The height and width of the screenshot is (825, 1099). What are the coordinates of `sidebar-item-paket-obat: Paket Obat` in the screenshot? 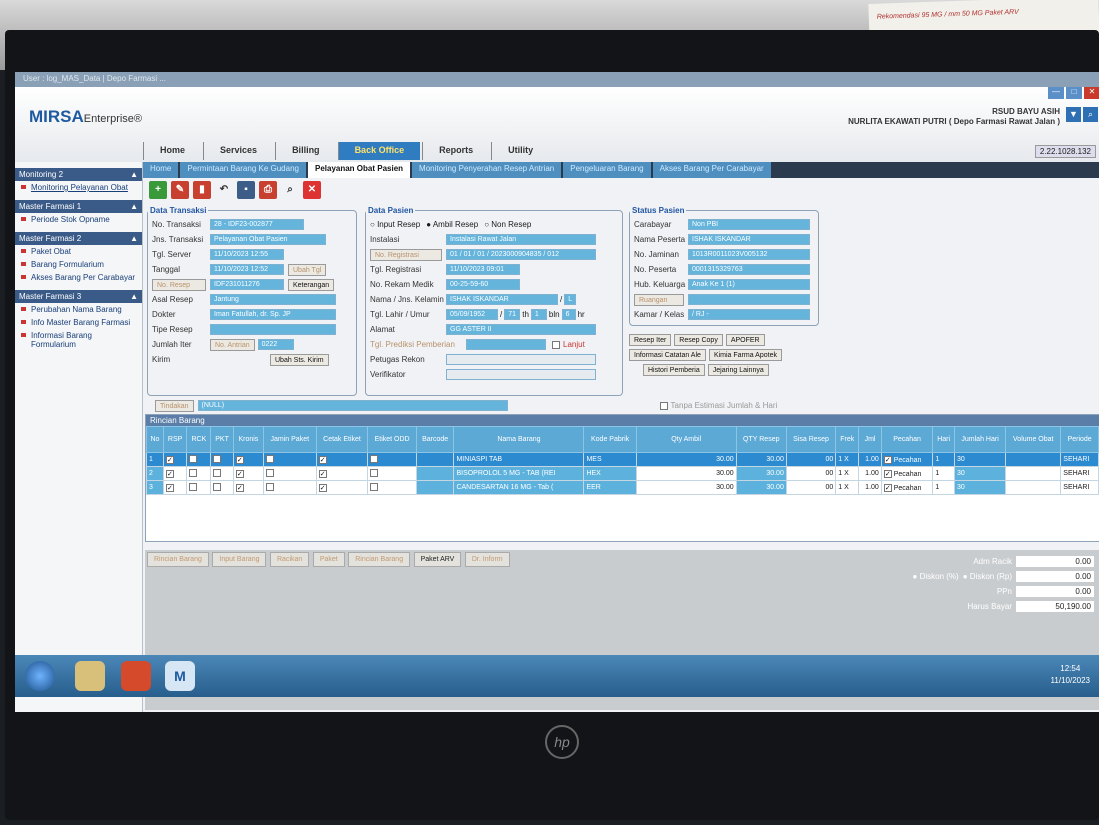 It's located at (78, 251).